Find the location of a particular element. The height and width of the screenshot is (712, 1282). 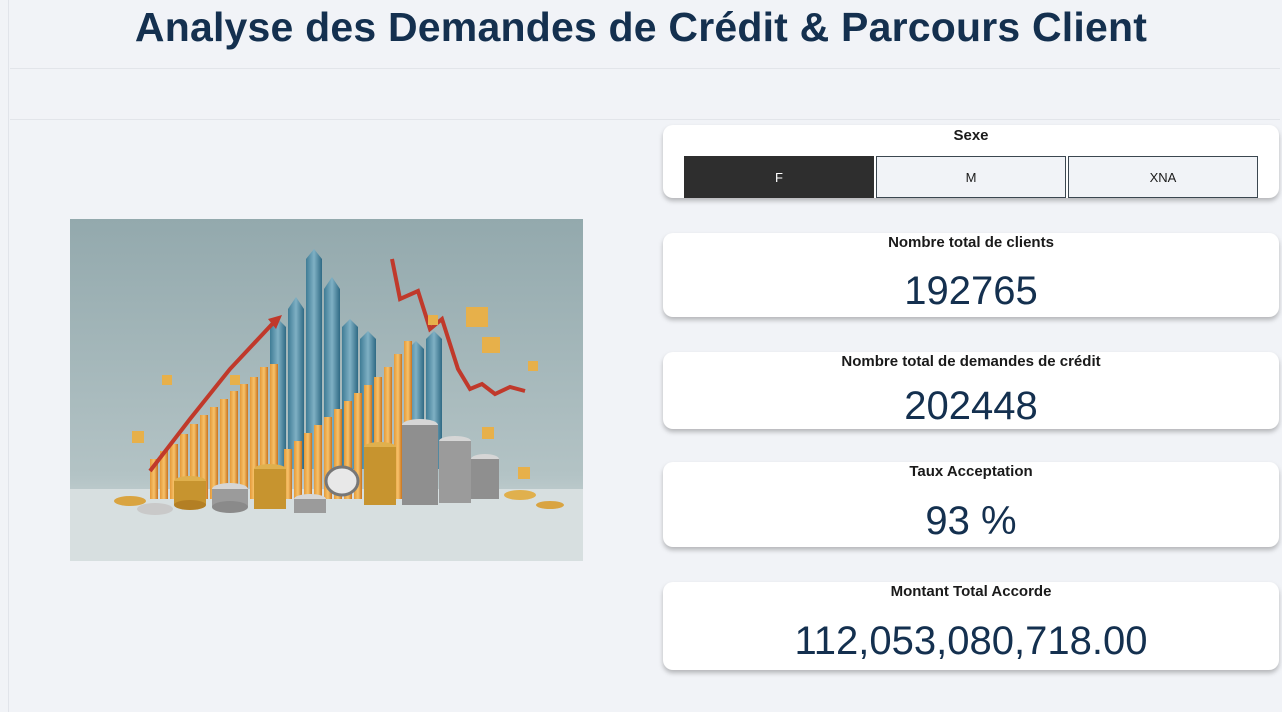

sexe-options: F M XNA is located at coordinates (971, 177).